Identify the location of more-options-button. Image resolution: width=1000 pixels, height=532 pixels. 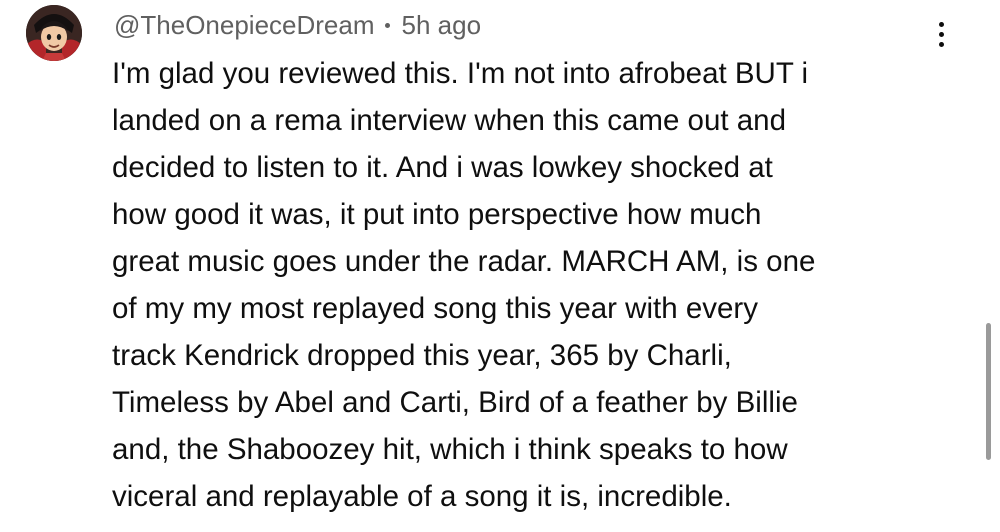
(941, 34).